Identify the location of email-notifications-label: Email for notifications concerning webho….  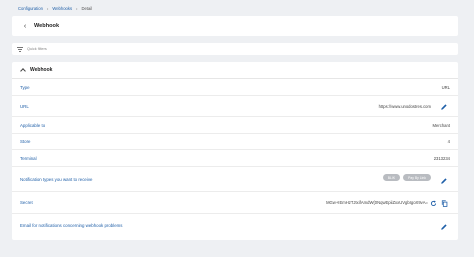
(71, 225).